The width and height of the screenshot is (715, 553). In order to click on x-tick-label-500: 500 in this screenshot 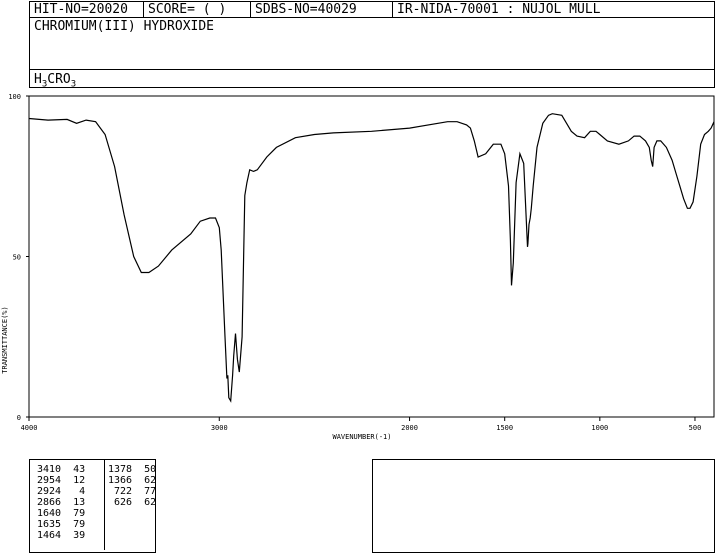, I will do `click(695, 428)`.